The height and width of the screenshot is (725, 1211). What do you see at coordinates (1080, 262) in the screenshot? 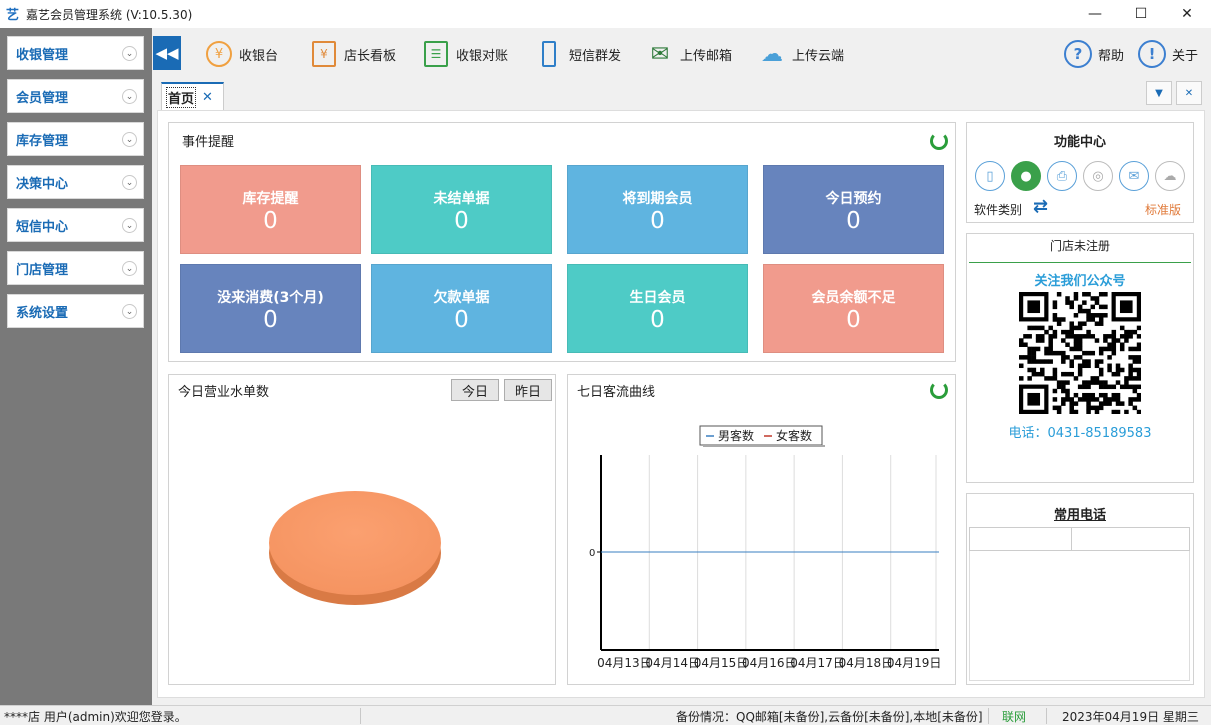
I see `divider` at bounding box center [1080, 262].